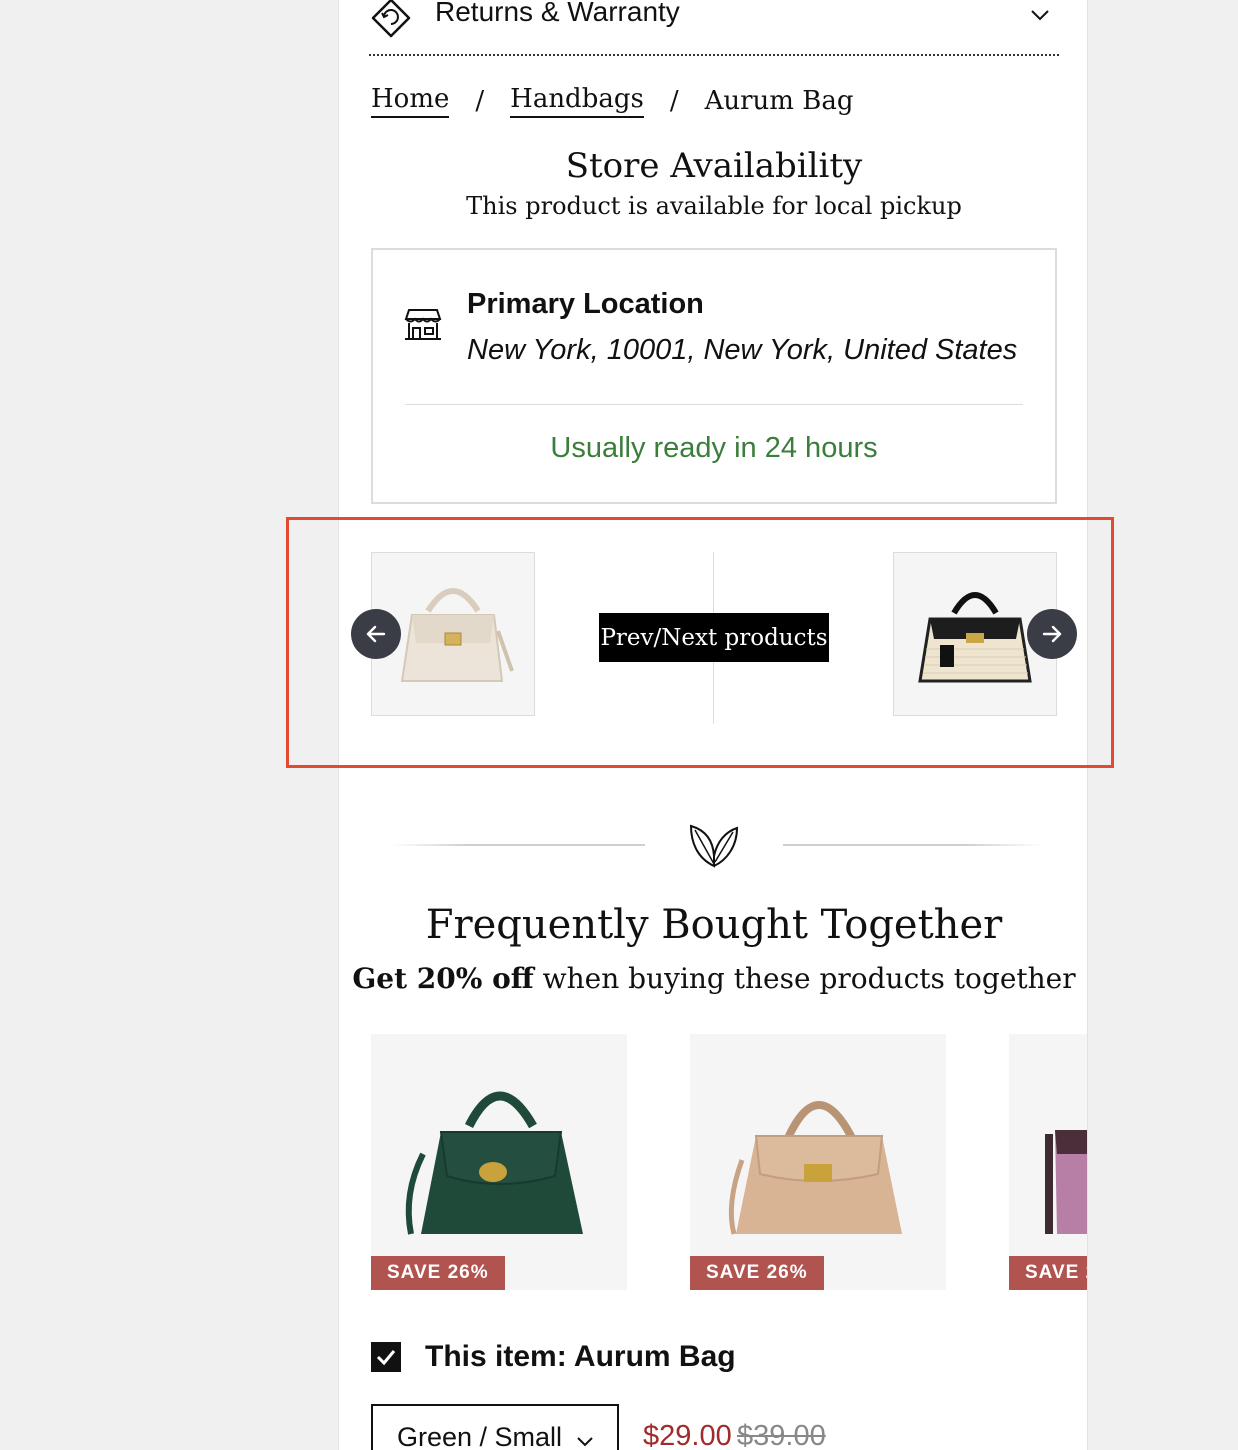 The image size is (1238, 1450). What do you see at coordinates (577, 101) in the screenshot?
I see `breadcrumb-handbags-link: Handbags` at bounding box center [577, 101].